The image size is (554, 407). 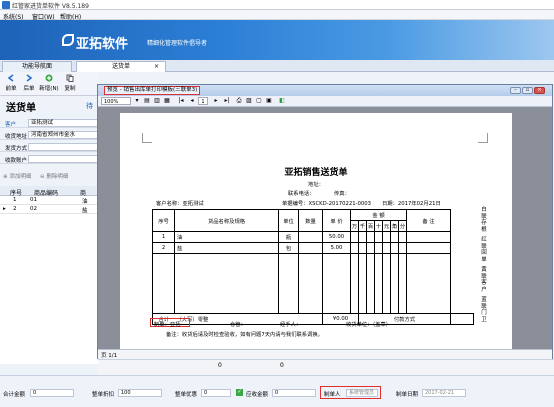 What do you see at coordinates (16, 137) in the screenshot?
I see `field-label: 收货地址` at bounding box center [16, 137].